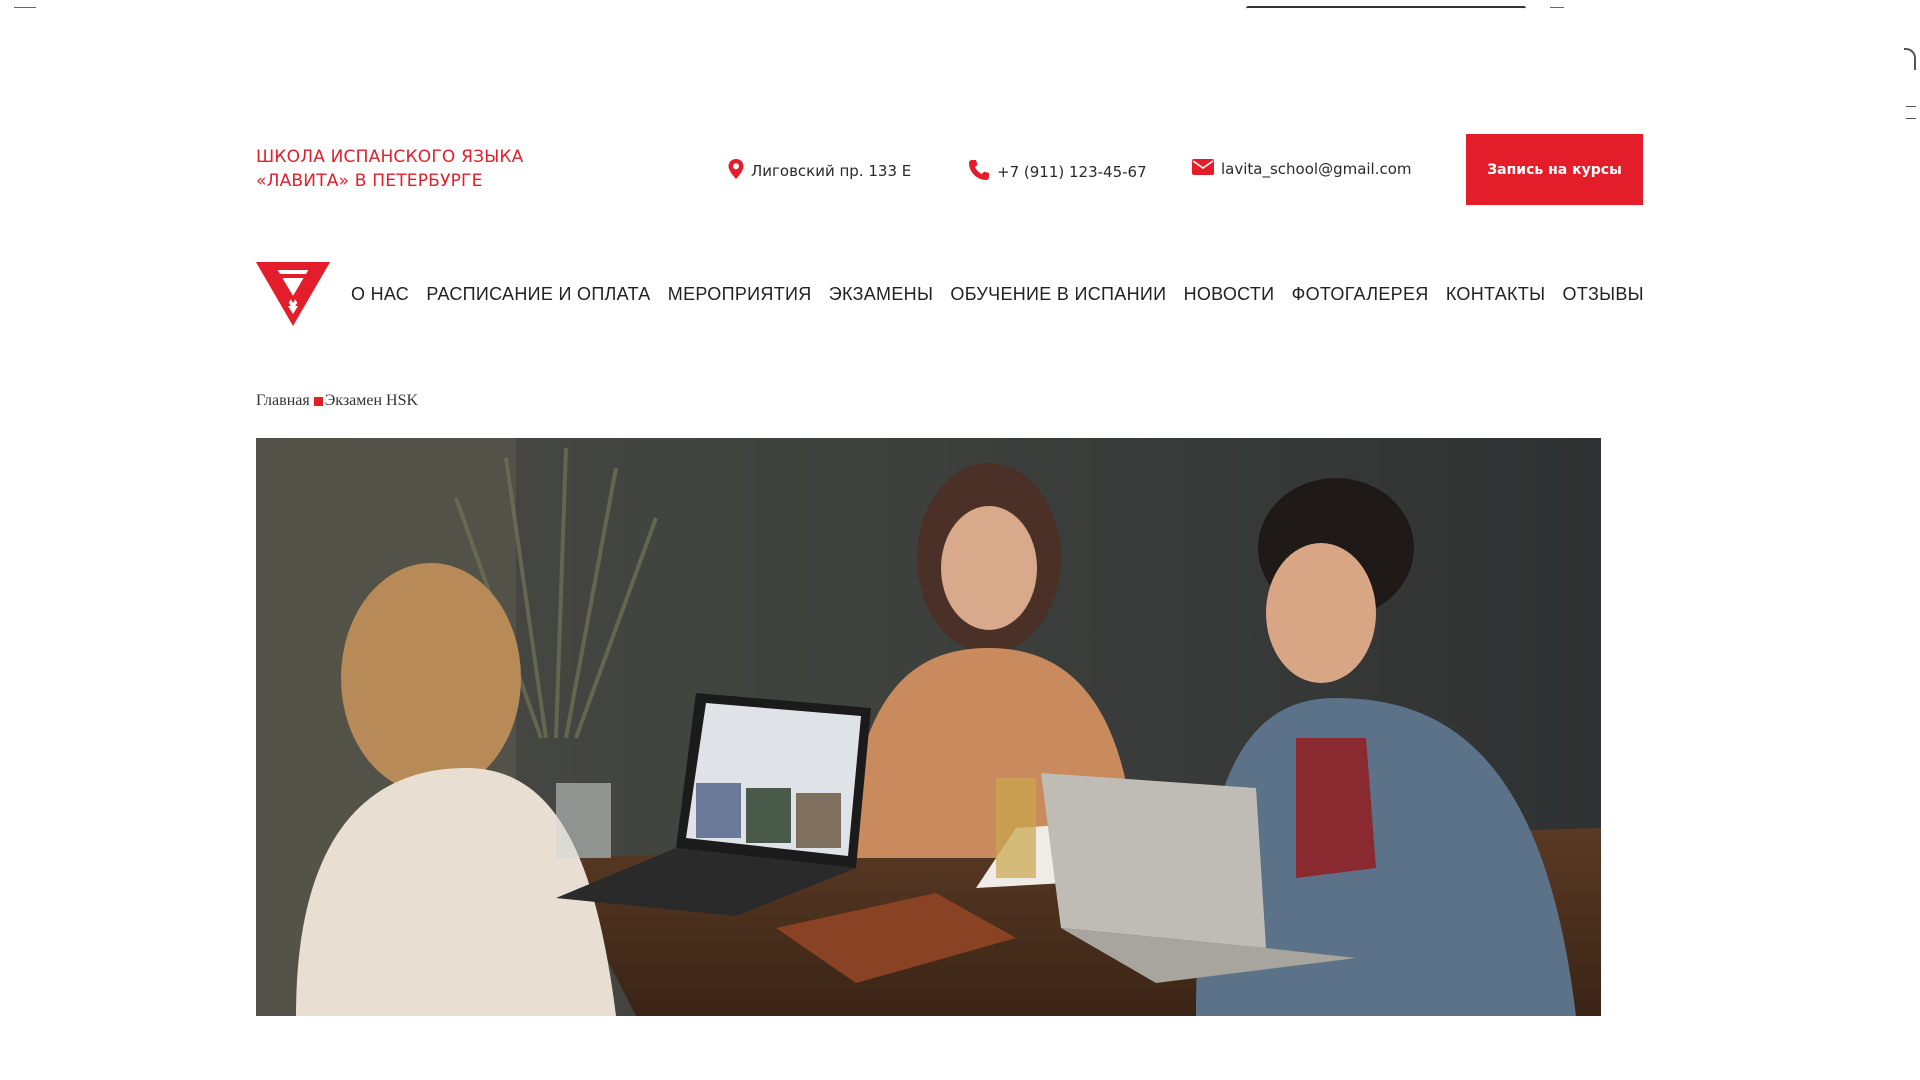 This screenshot has width=1920, height=1080. I want to click on nav-item-schedule: РАСПИСАНИЕ И ОПЛАТА, so click(538, 294).